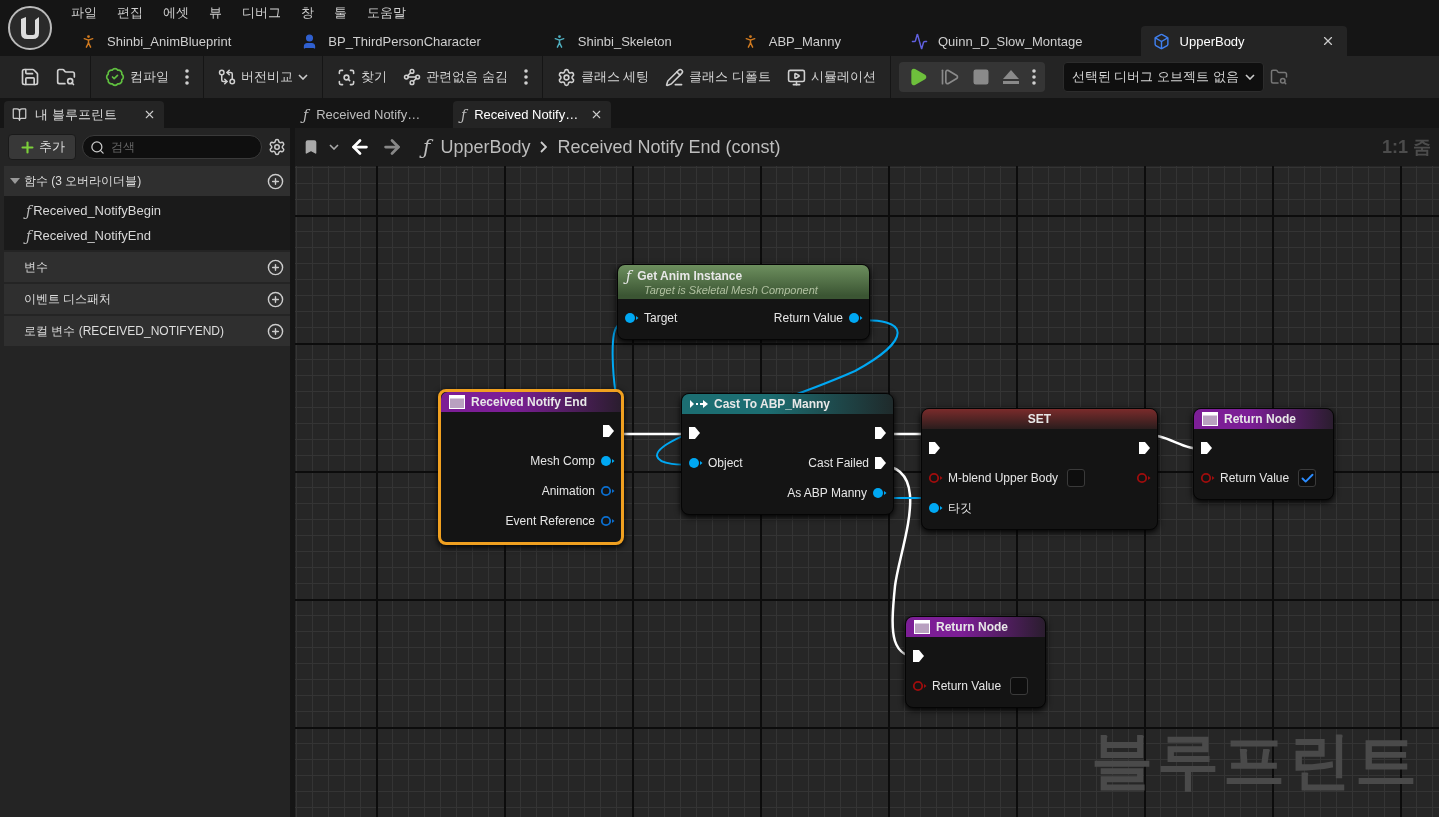 Image resolution: width=1439 pixels, height=817 pixels. What do you see at coordinates (130, 13) in the screenshot?
I see `menu-item: 편집` at bounding box center [130, 13].